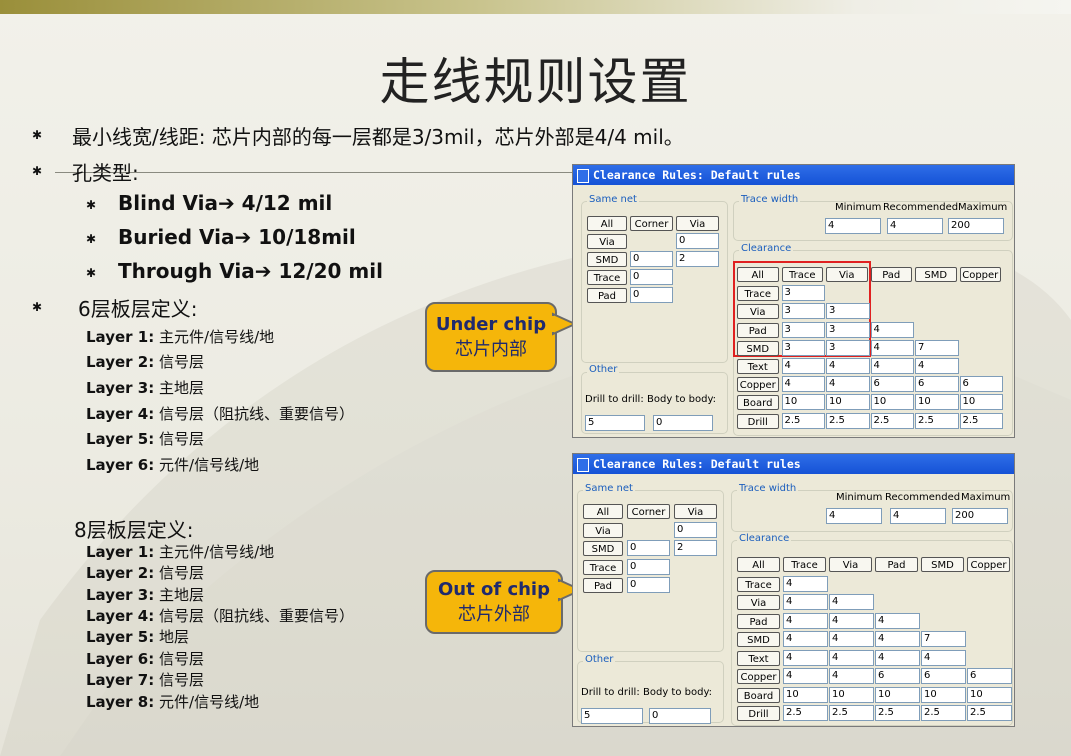  What do you see at coordinates (802, 274) in the screenshot?
I see `clearance-col-trace-button: Trace` at bounding box center [802, 274].